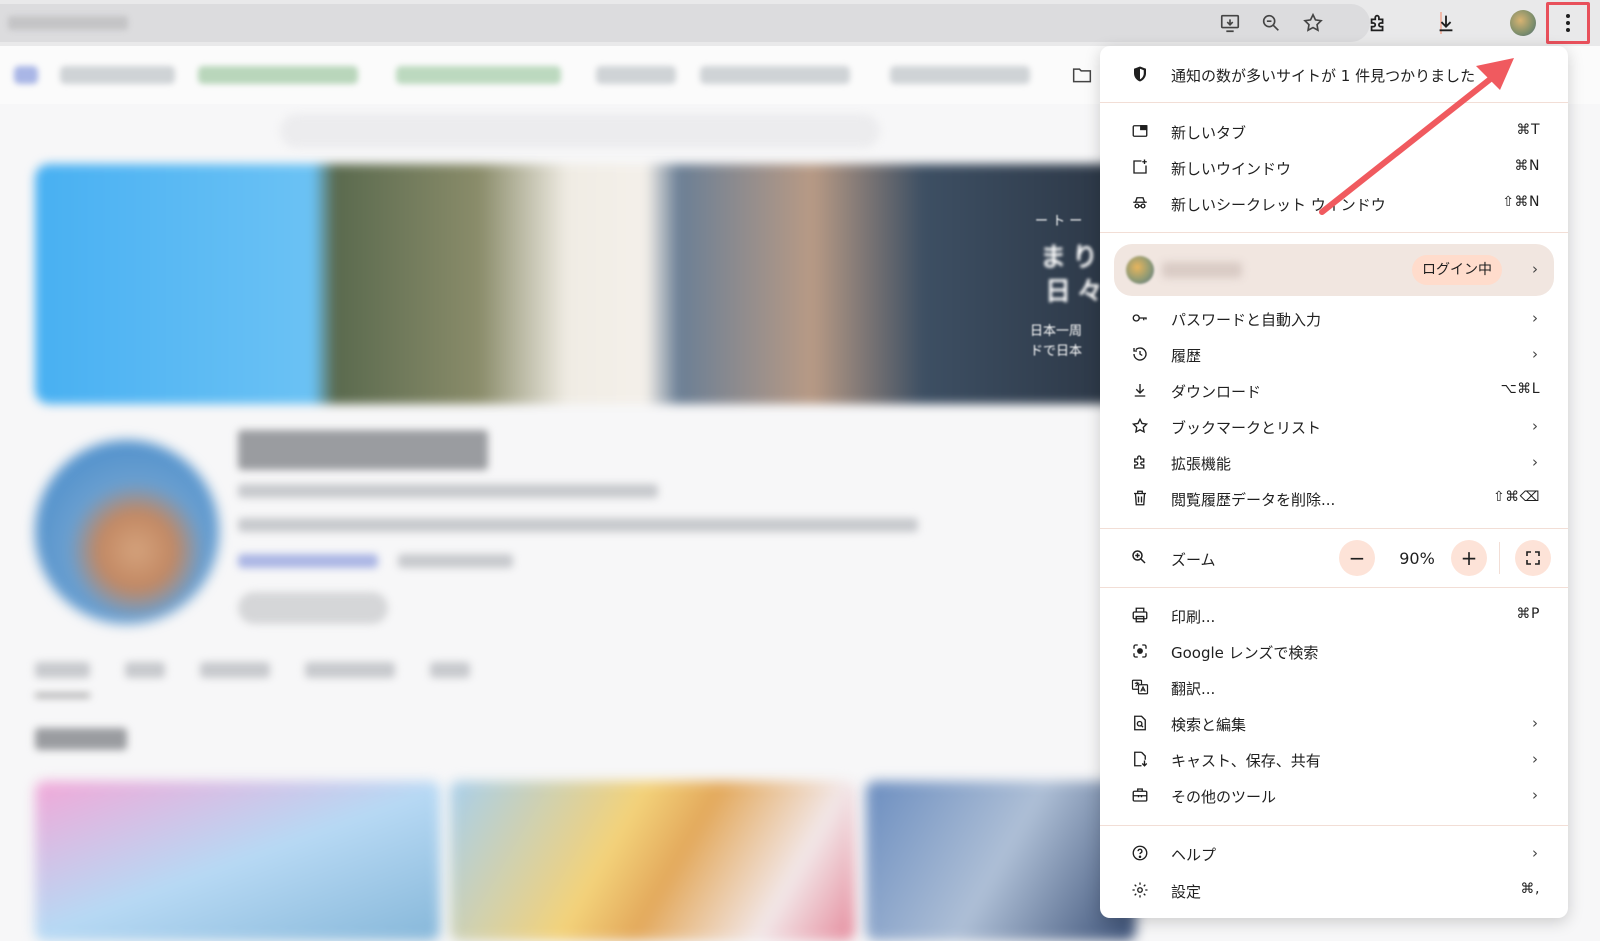 The height and width of the screenshot is (941, 1600). What do you see at coordinates (1521, 202) in the screenshot?
I see `new-incognito-window-shortcut: ⇧⌘N` at bounding box center [1521, 202].